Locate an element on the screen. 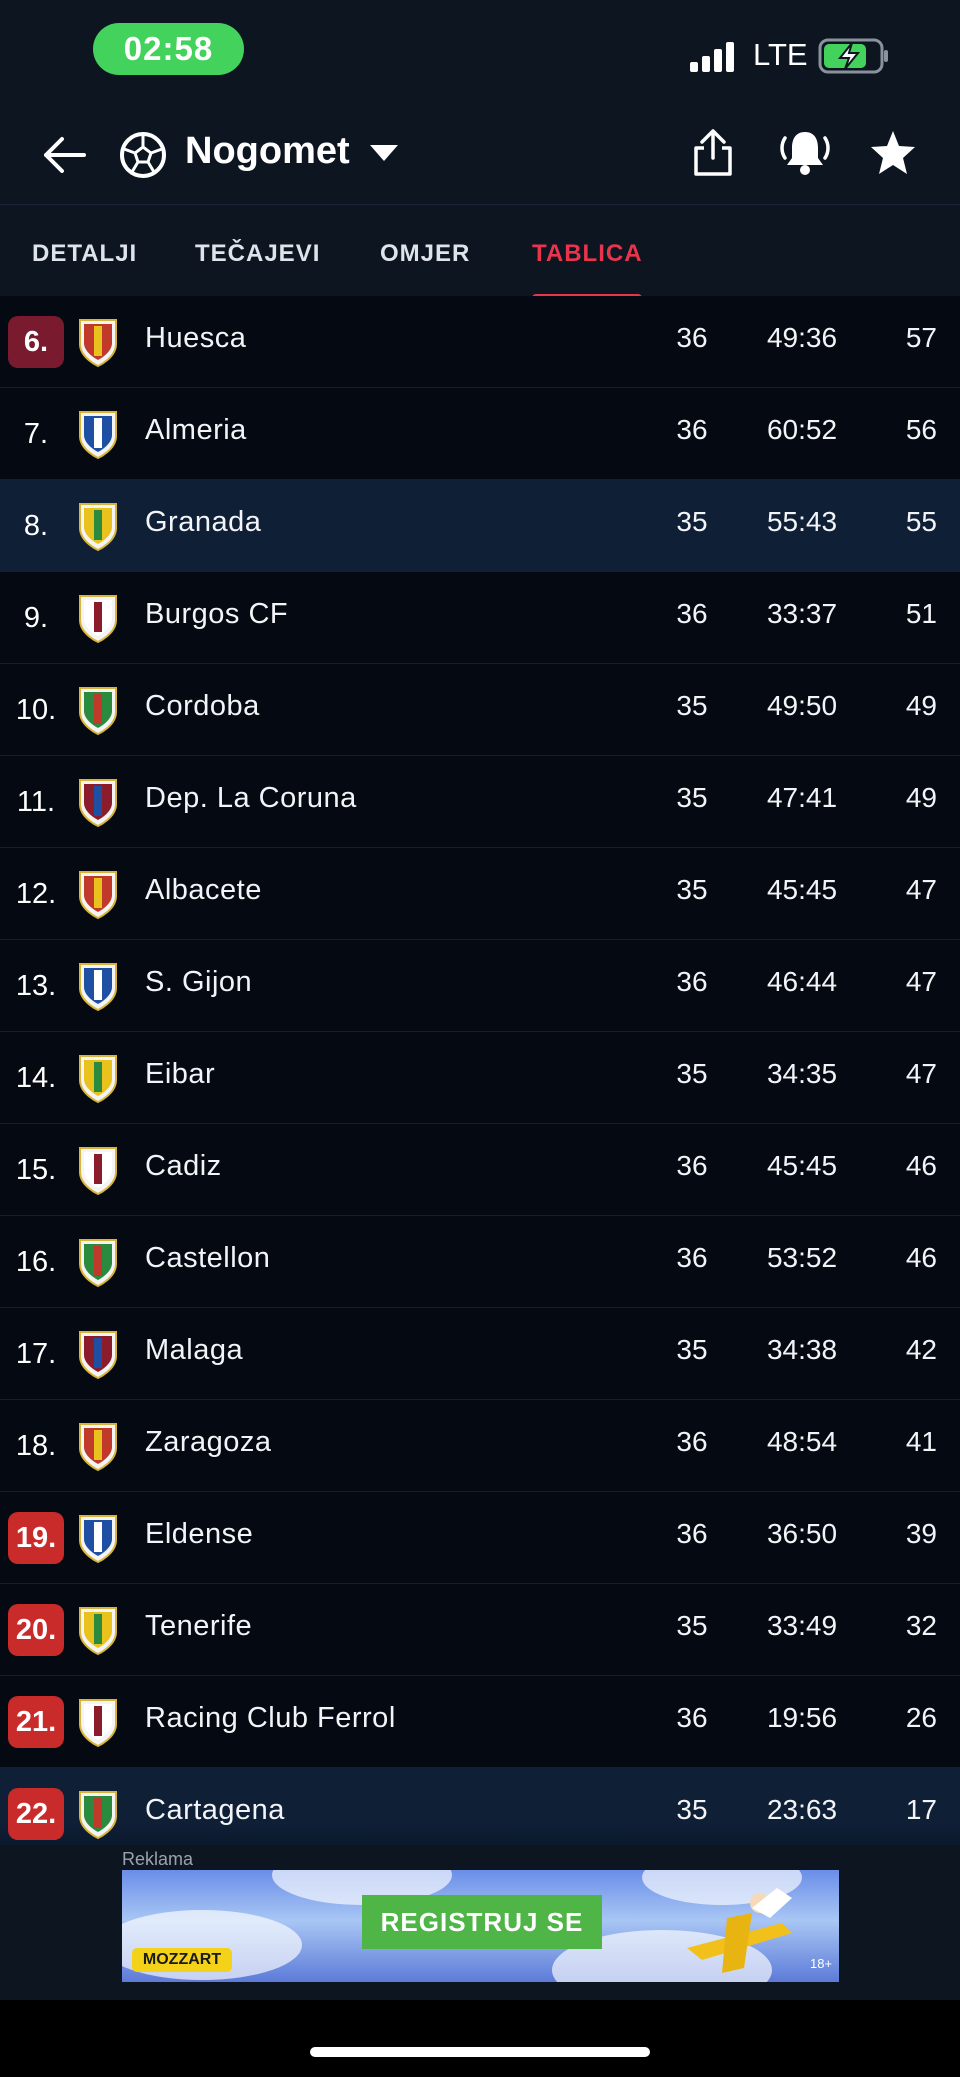 The image size is (960, 2077). team-points: 41 is located at coordinates (921, 1441).